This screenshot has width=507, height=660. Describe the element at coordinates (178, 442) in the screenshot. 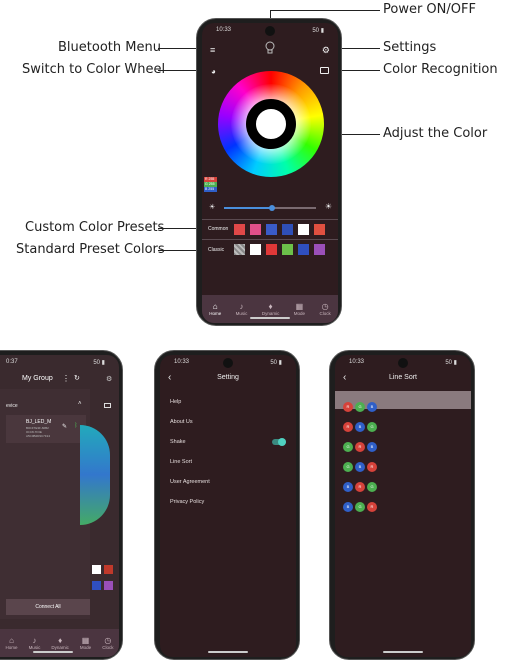

I see `menu-item-shake: Shake` at that location.